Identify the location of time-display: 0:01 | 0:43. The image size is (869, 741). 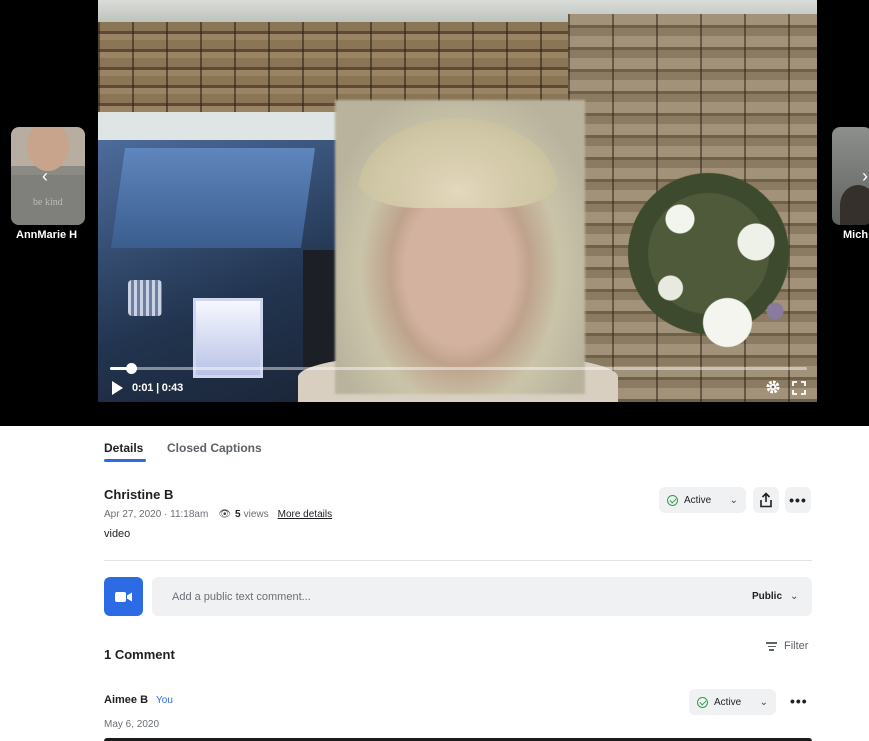
(158, 388).